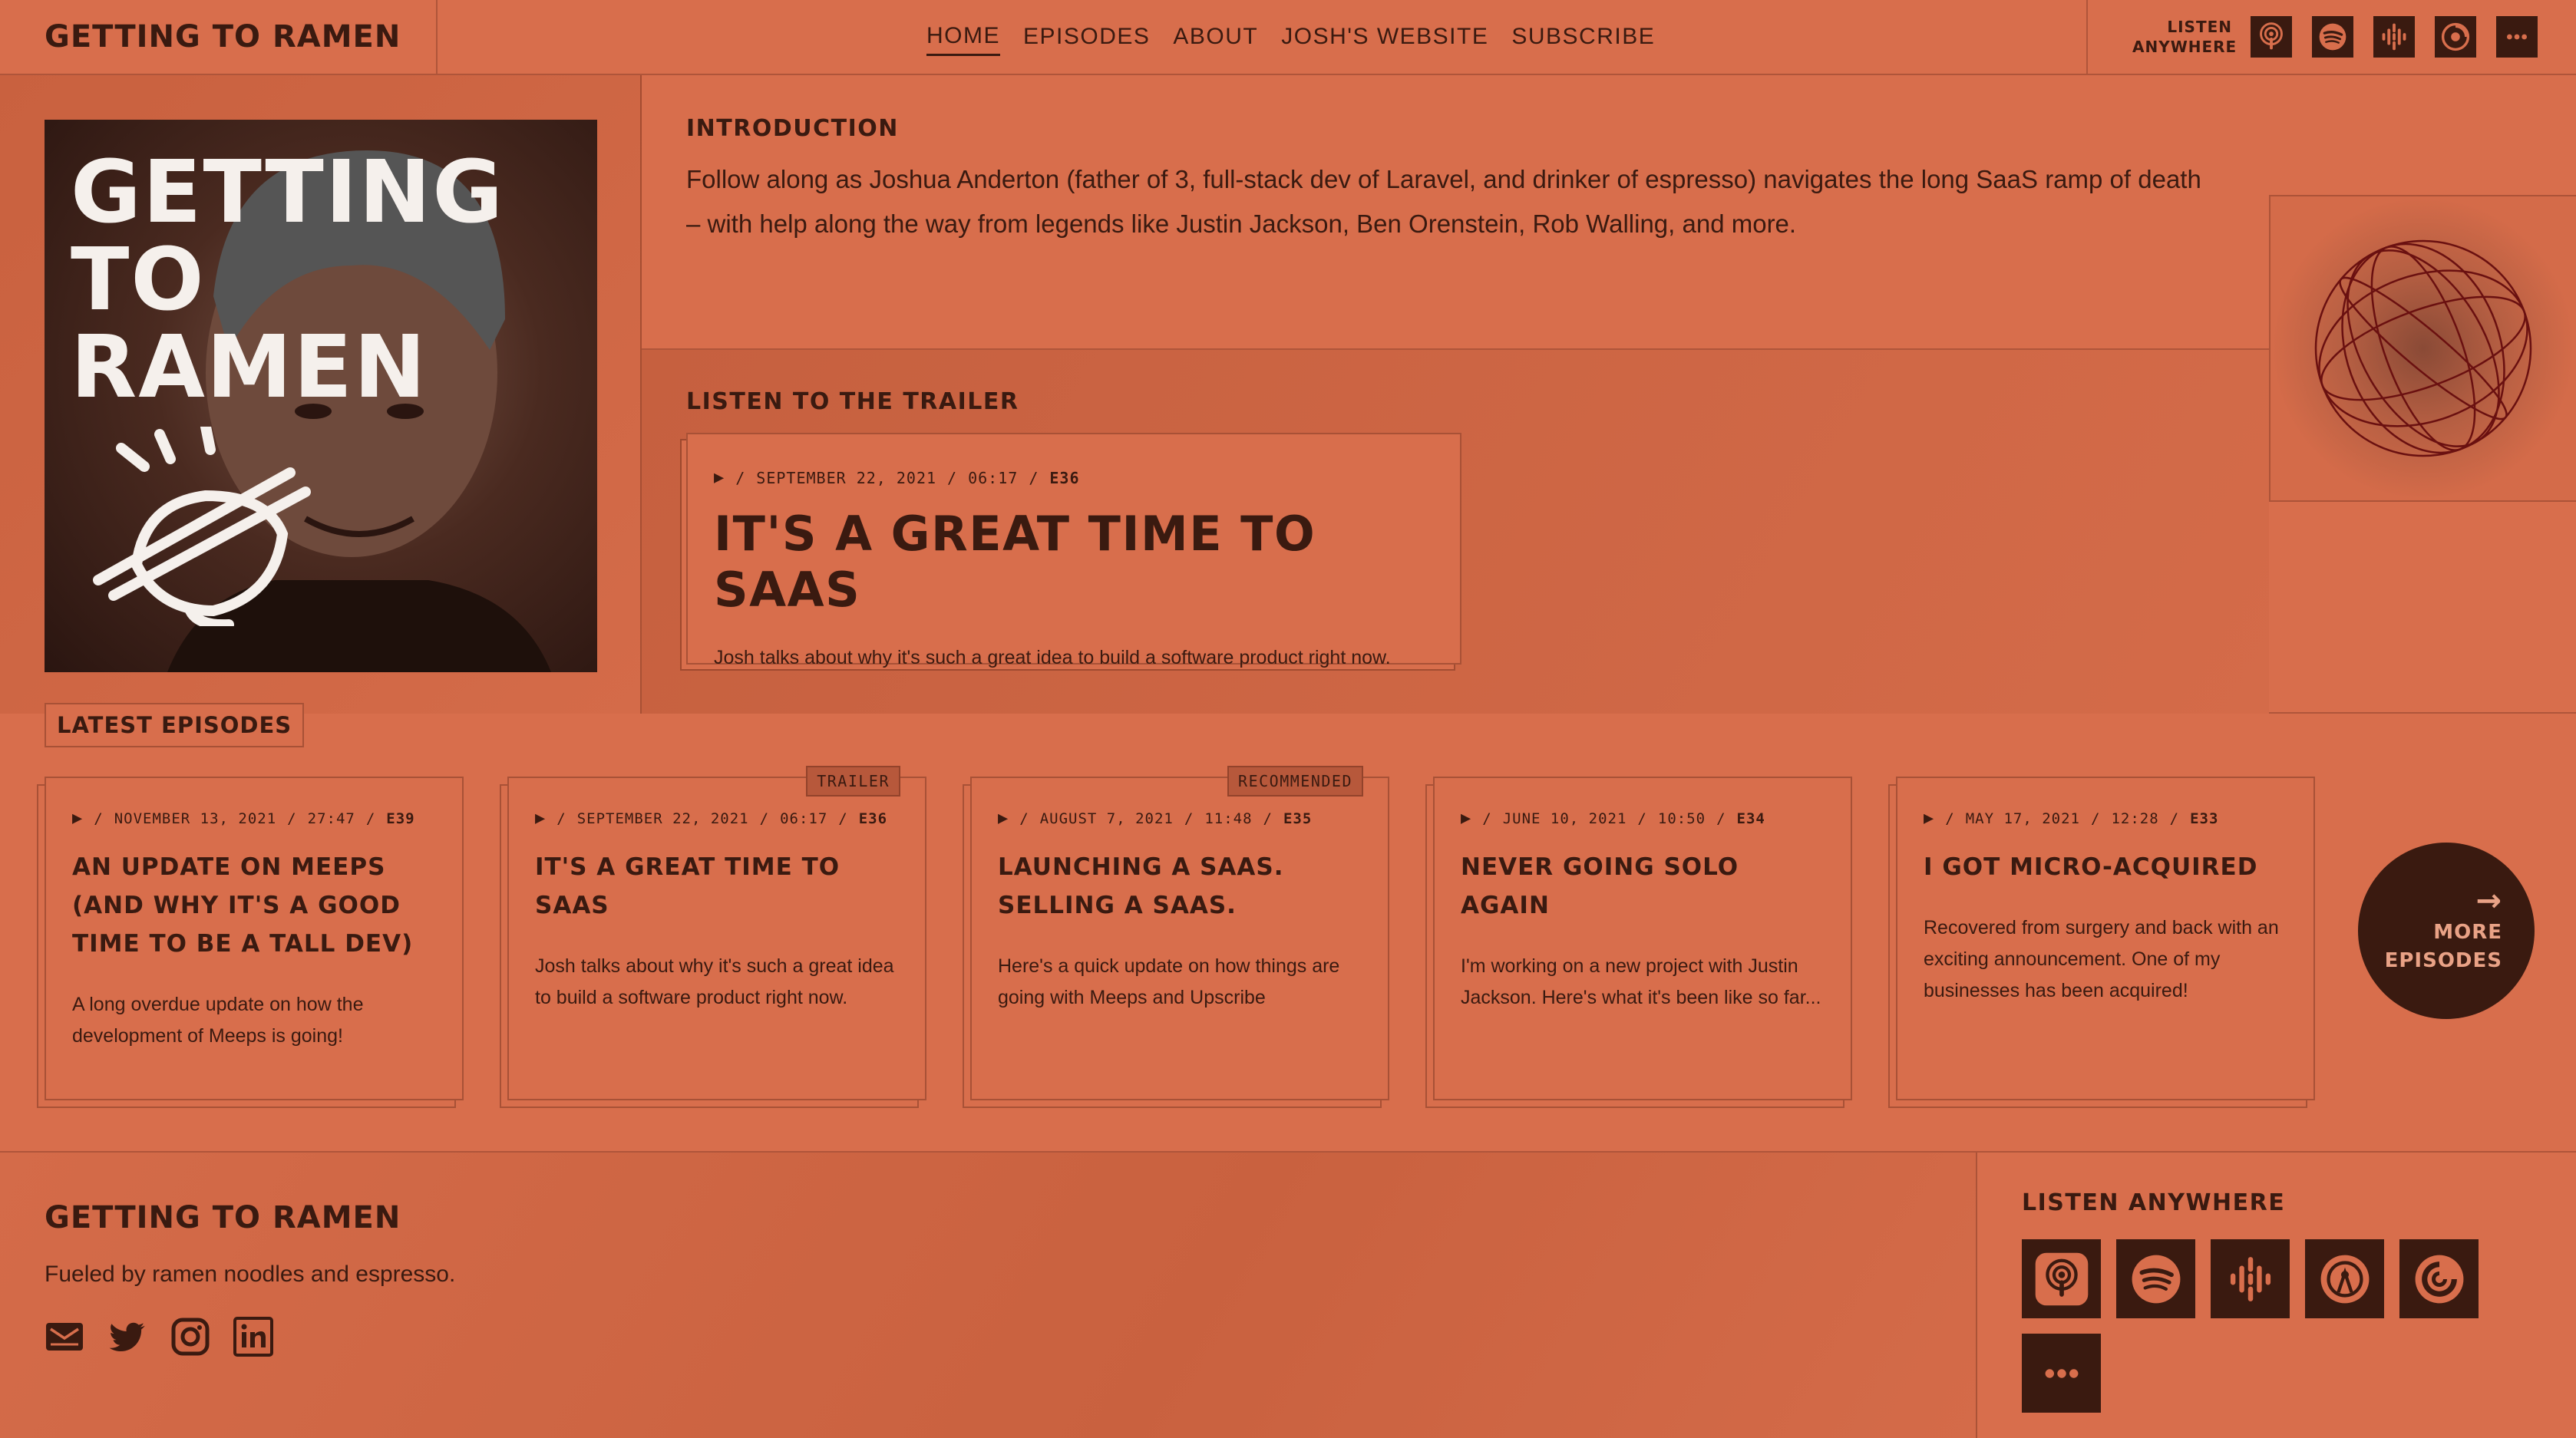 This screenshot has width=2576, height=1438. Describe the element at coordinates (127, 1337) in the screenshot. I see `twitter-icon` at that location.